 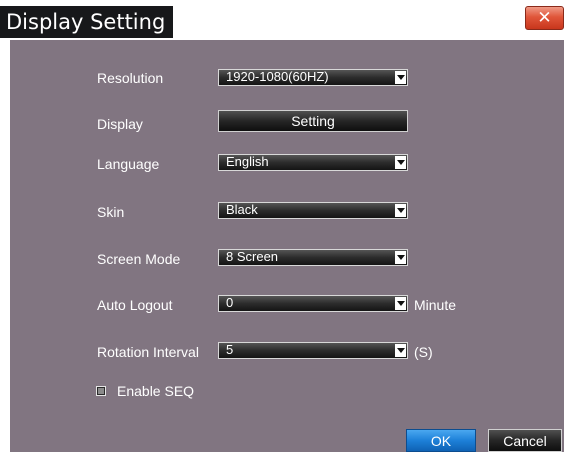 I want to click on skin-select: Black, so click(x=313, y=210).